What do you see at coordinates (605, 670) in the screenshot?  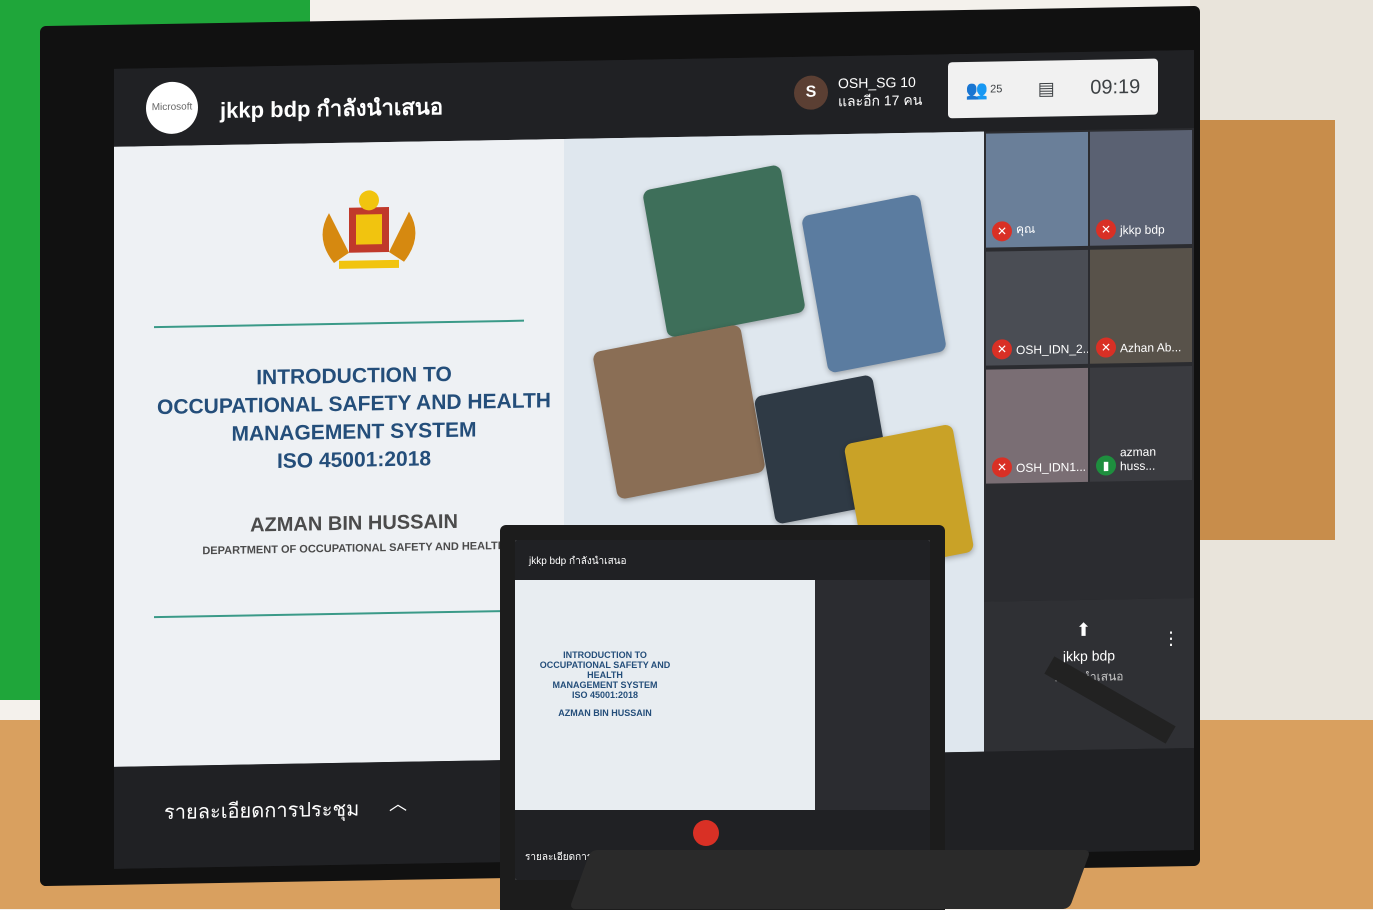 I see `laptop-slide-line: OCCUPATIONAL SAFETY AND HEALTH` at bounding box center [605, 670].